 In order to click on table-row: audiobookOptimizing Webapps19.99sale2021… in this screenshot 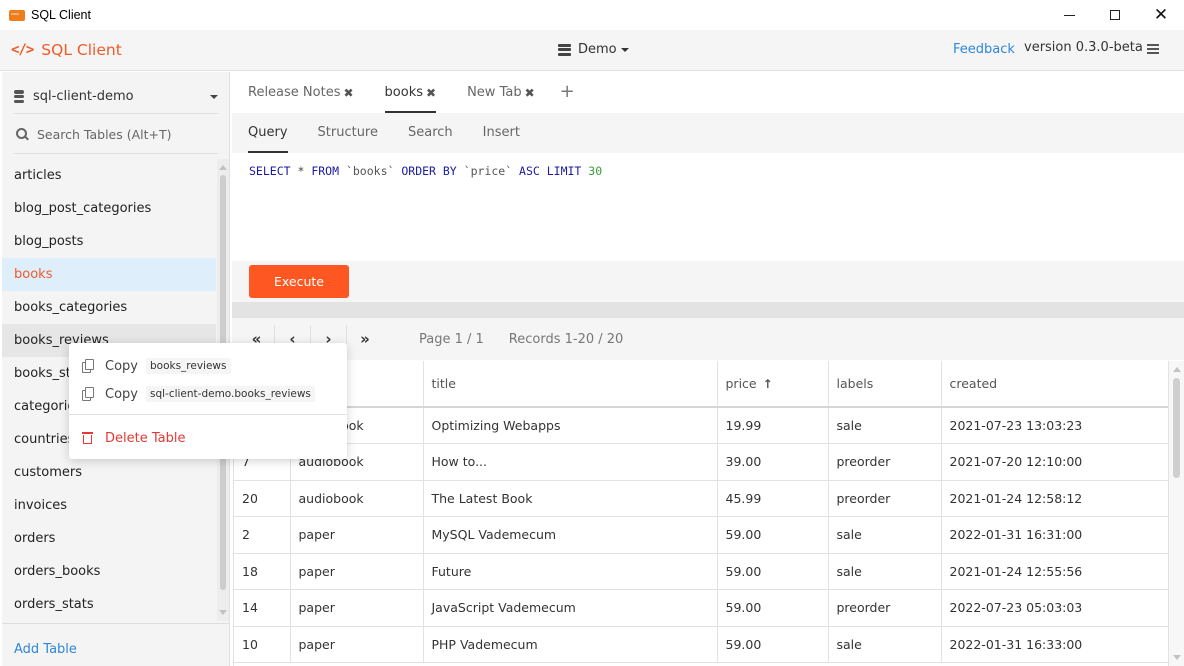, I will do `click(701, 425)`.